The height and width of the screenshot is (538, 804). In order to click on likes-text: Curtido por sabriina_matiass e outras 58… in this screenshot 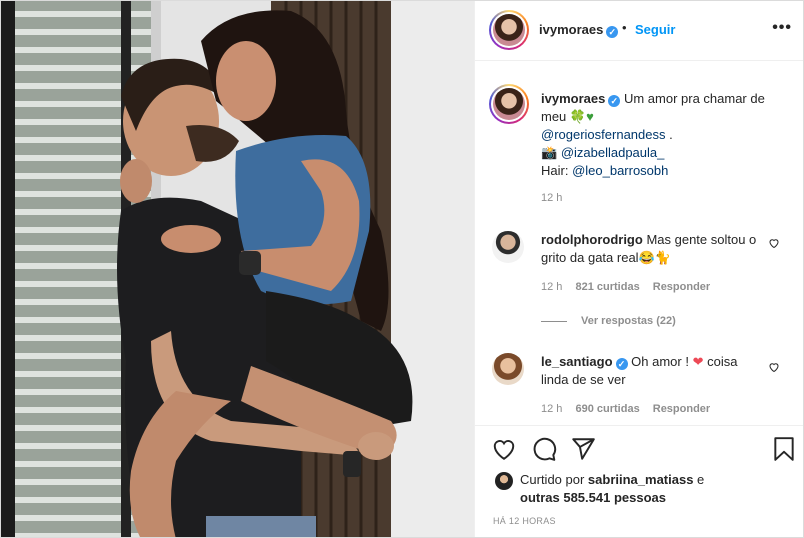, I will do `click(655, 489)`.